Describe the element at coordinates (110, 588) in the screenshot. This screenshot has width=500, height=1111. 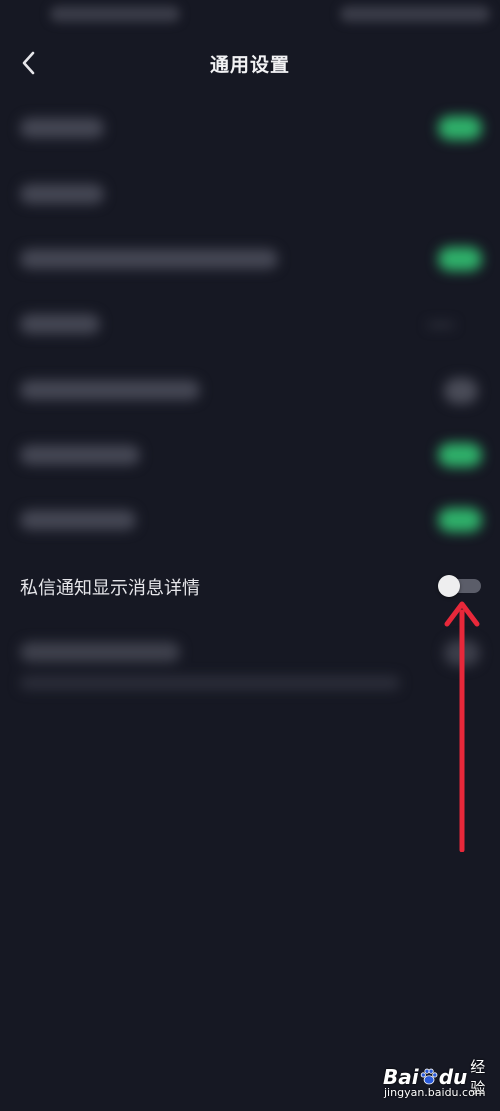
I see `setting-label: 私信通知显示消息详情` at that location.